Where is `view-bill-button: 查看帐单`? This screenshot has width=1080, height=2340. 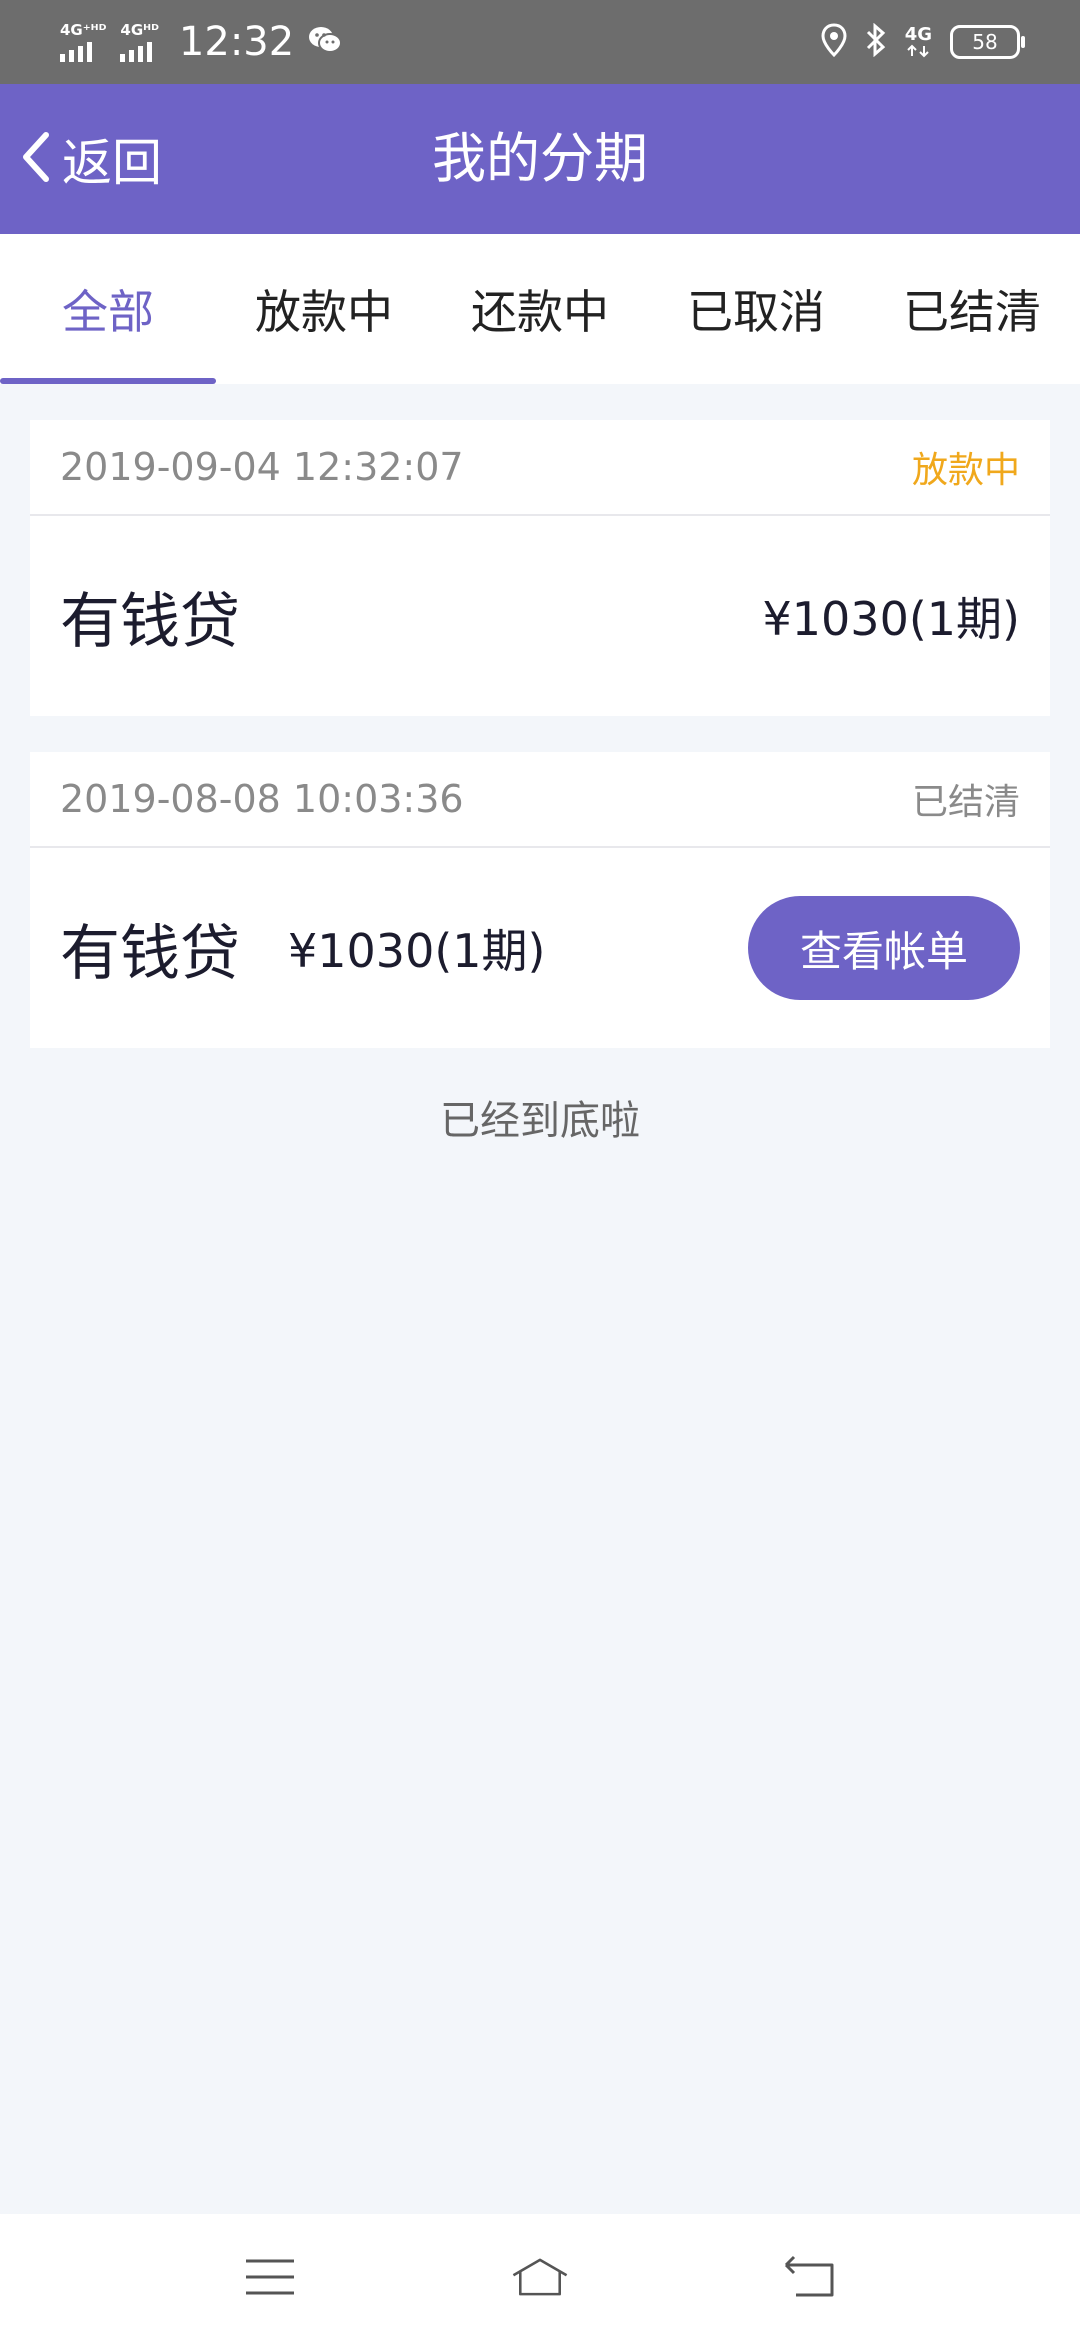
view-bill-button: 查看帐单 is located at coordinates (884, 948).